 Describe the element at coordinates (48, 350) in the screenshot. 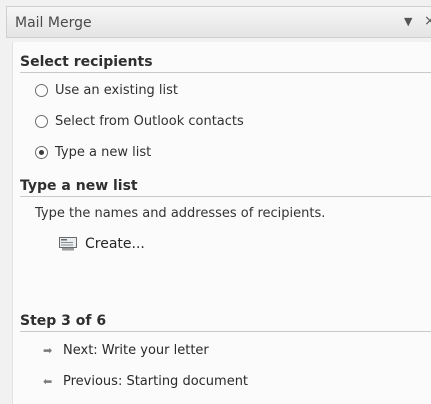

I see `arrow-right-icon: ➡` at that location.